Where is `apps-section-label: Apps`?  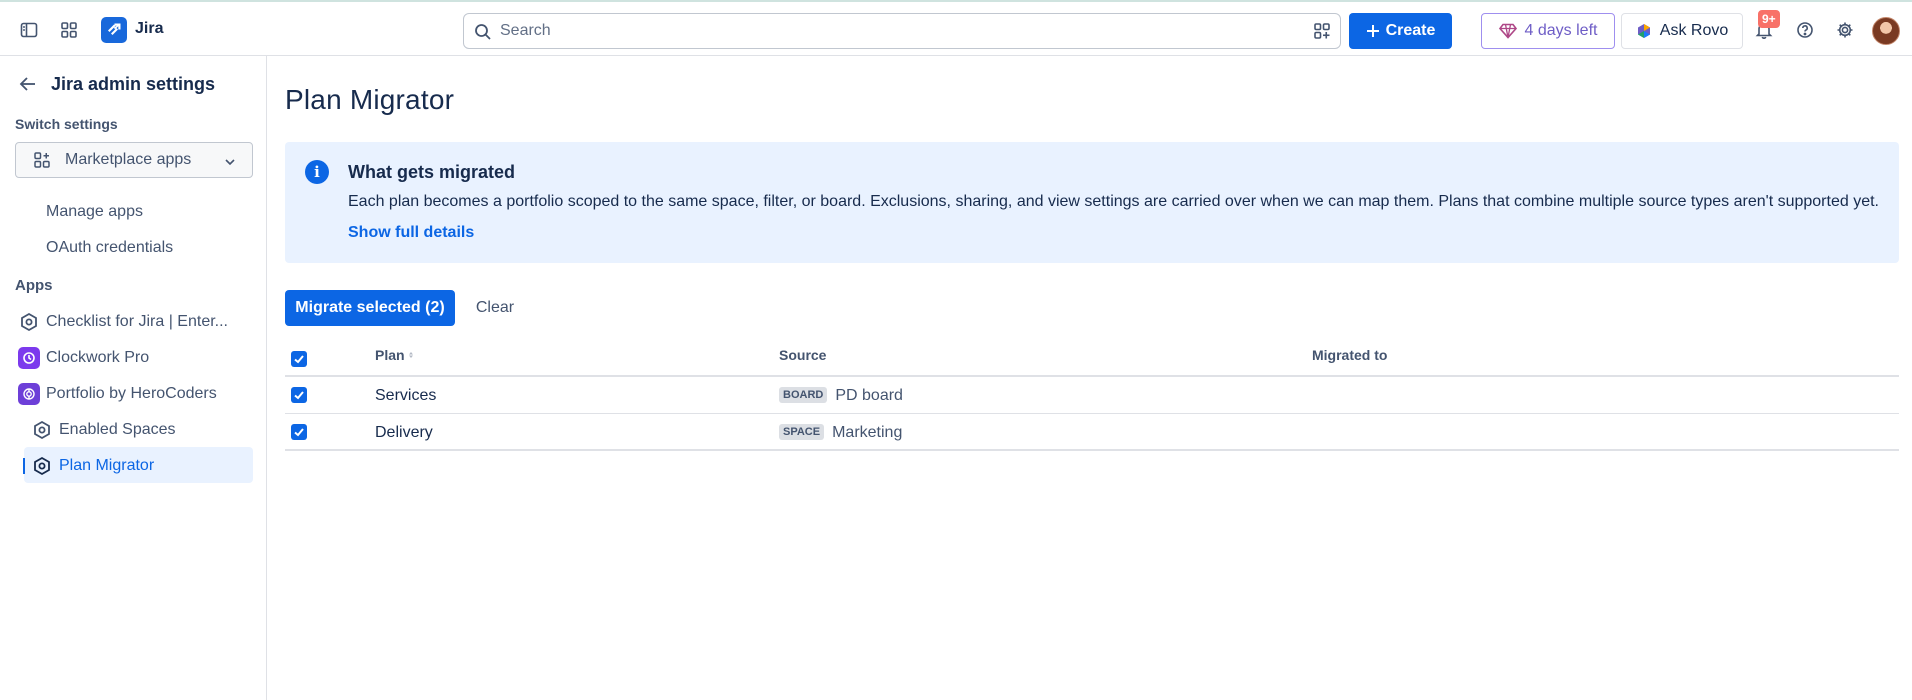
apps-section-label: Apps is located at coordinates (34, 285).